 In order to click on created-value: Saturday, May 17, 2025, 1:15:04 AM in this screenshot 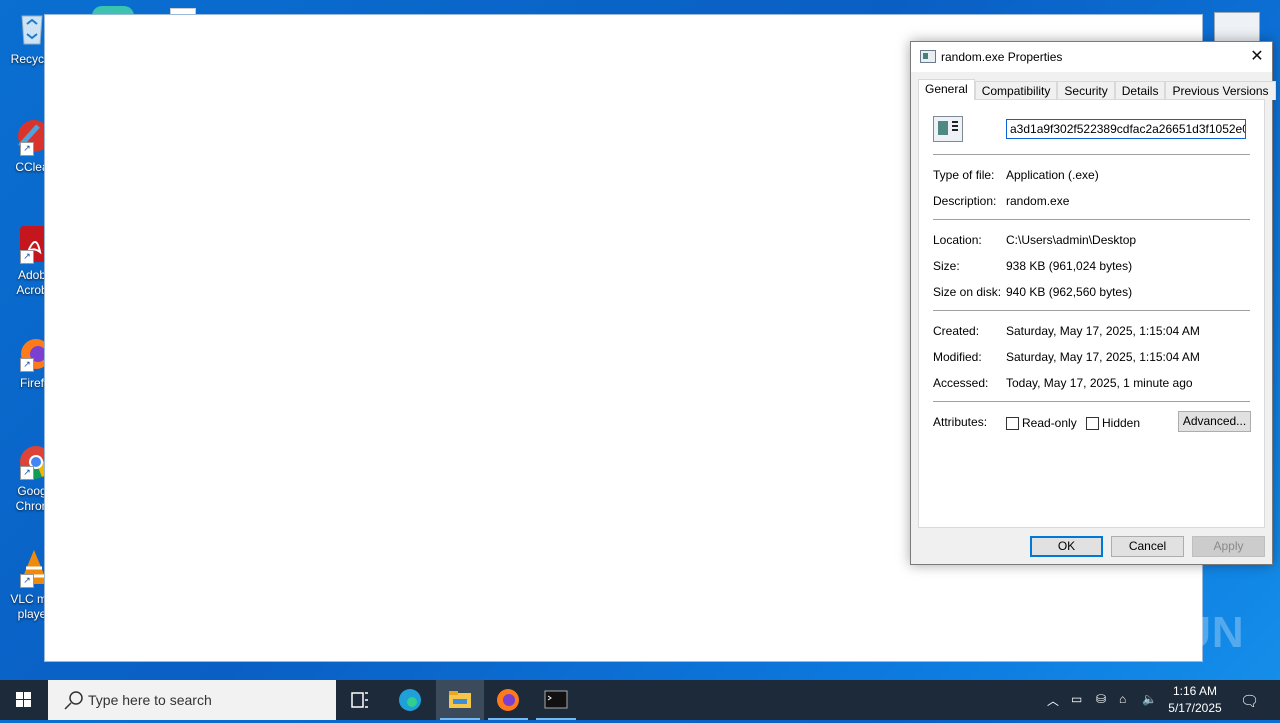, I will do `click(1103, 331)`.